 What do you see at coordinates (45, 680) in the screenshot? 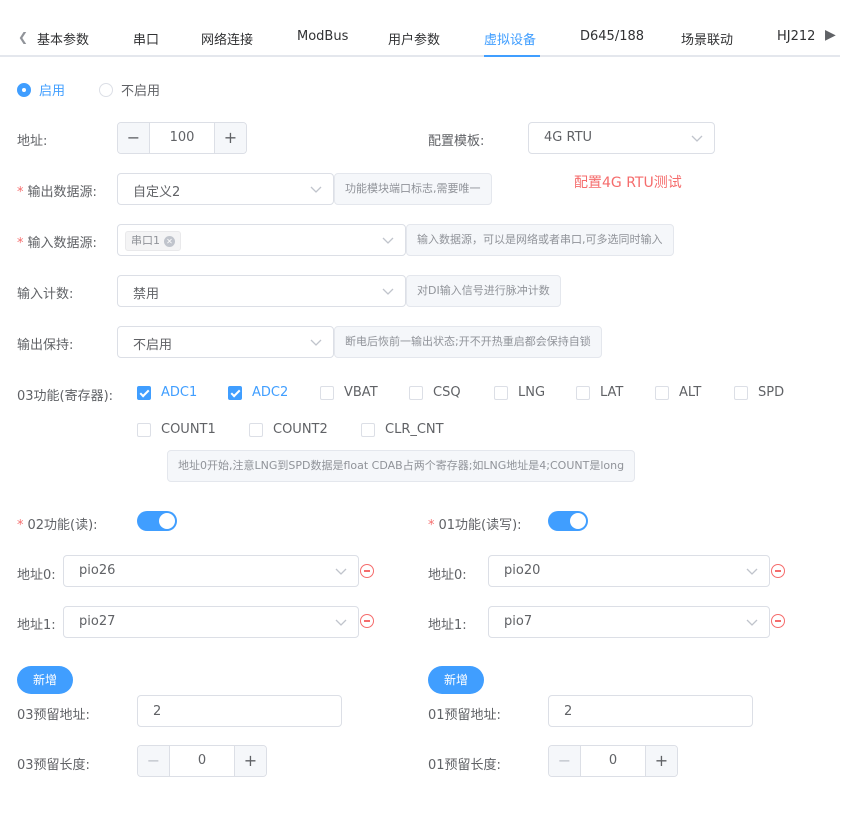
I see `func02-add-button: 新增` at bounding box center [45, 680].